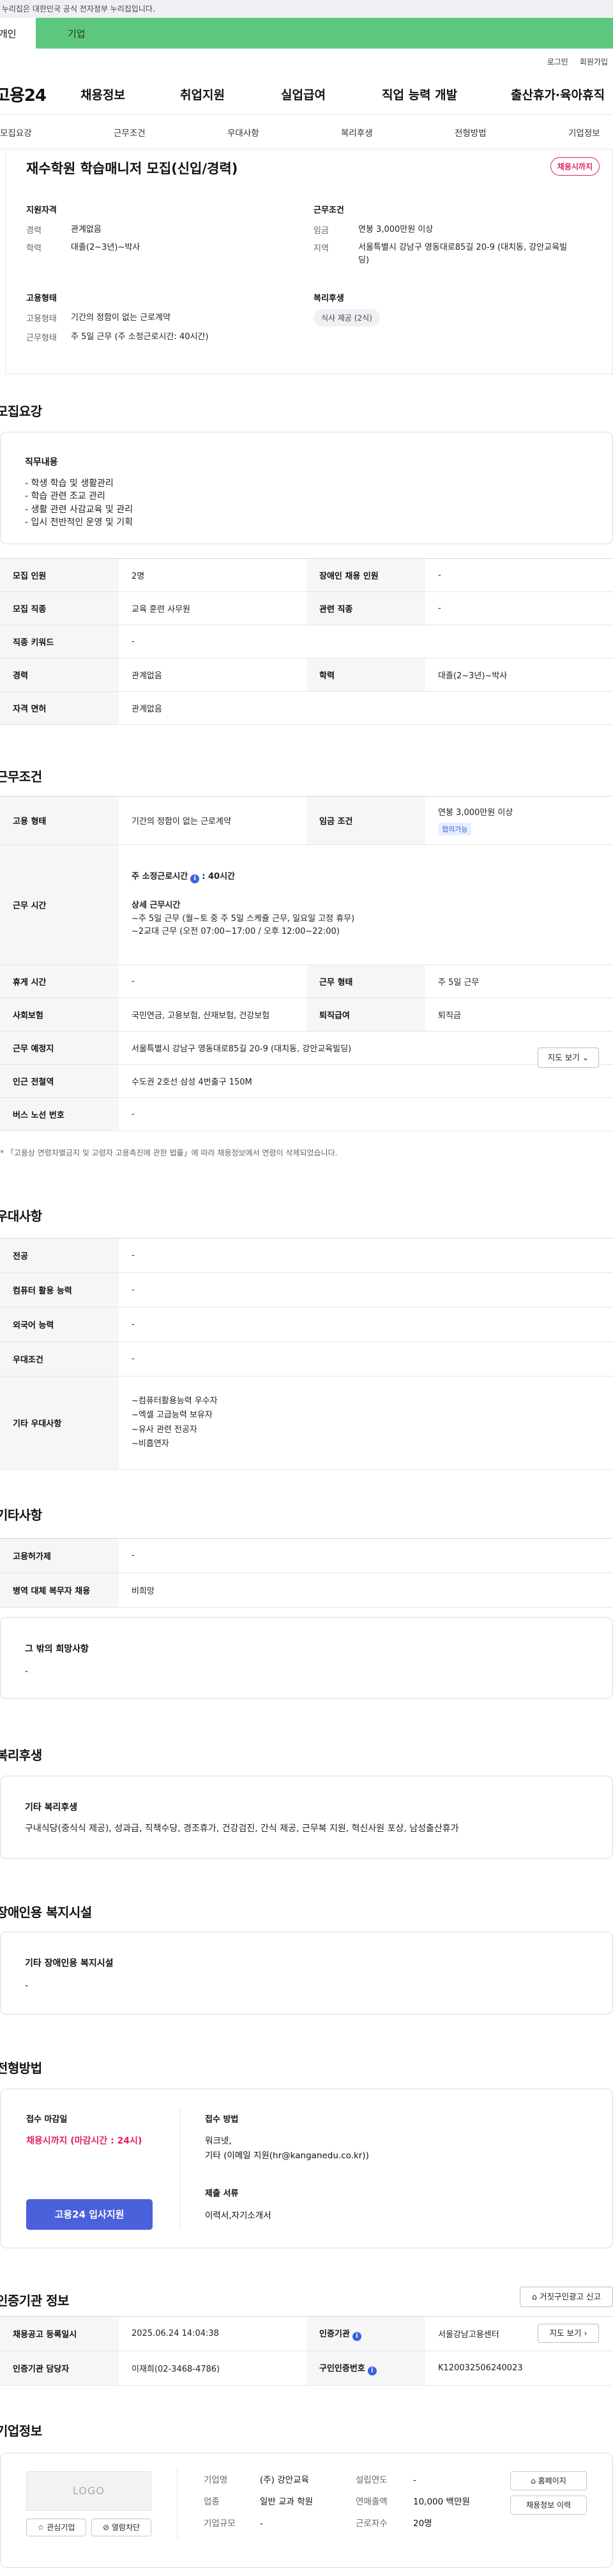 The height and width of the screenshot is (2576, 613). I want to click on license-value: 관계없음, so click(366, 708).